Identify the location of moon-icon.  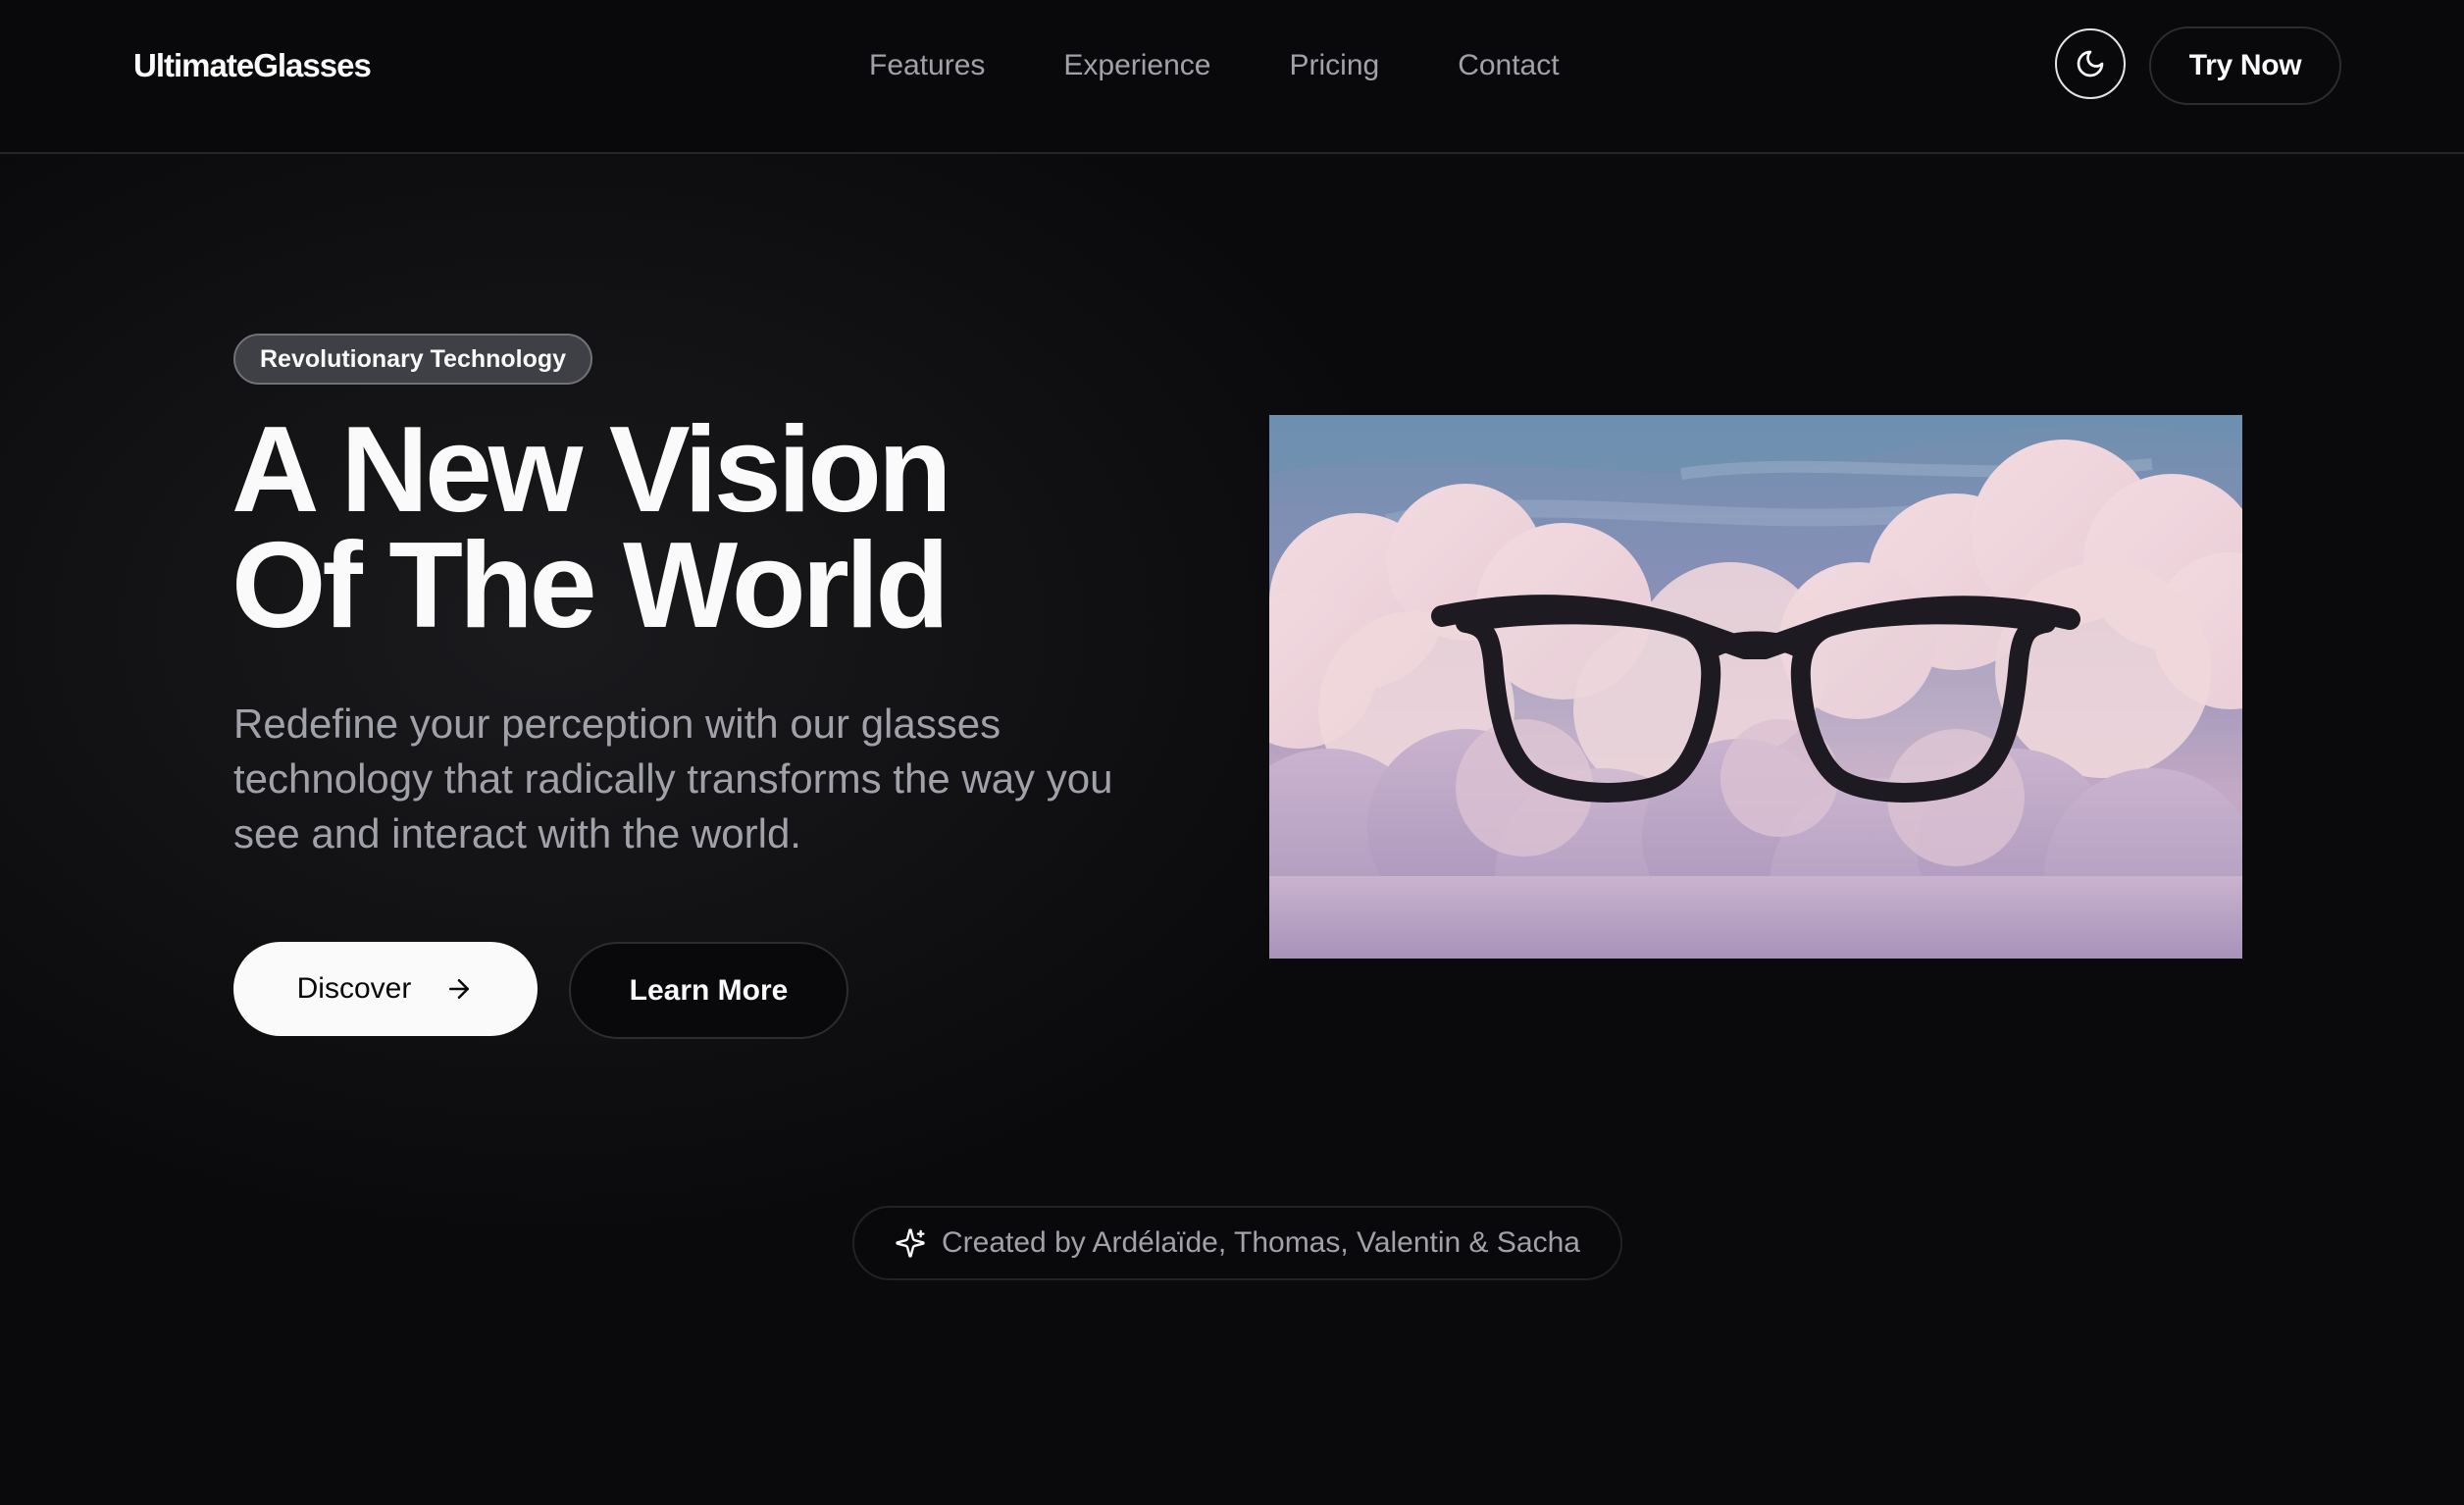
(2090, 64).